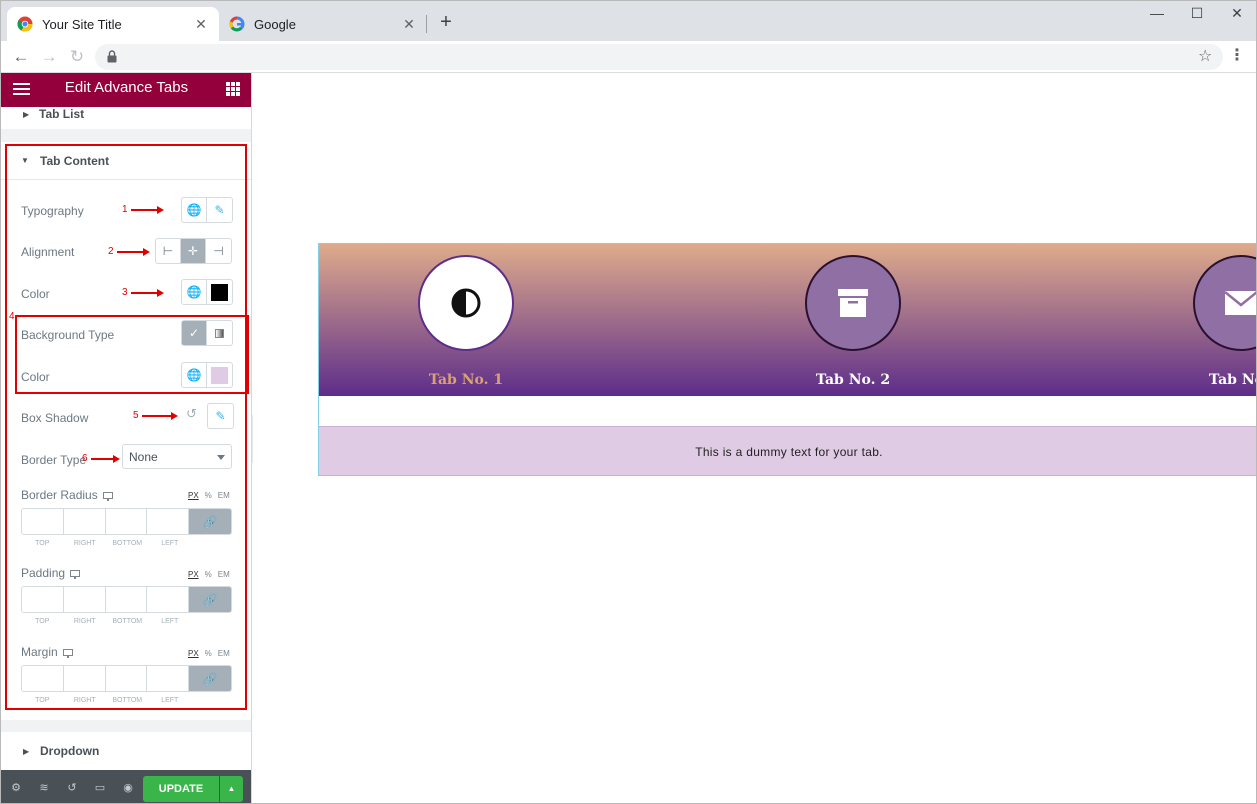 This screenshot has width=1257, height=804. What do you see at coordinates (82, 24) in the screenshot?
I see `tab-title: Your Site Title` at bounding box center [82, 24].